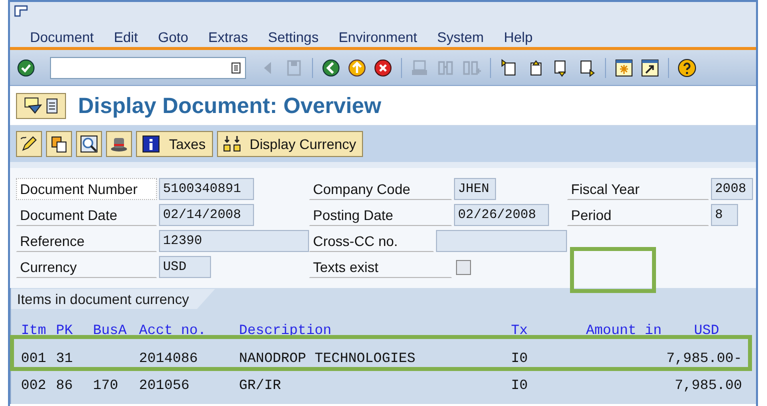 The height and width of the screenshot is (406, 767). Describe the element at coordinates (234, 241) in the screenshot. I see `value-field: 12390` at that location.